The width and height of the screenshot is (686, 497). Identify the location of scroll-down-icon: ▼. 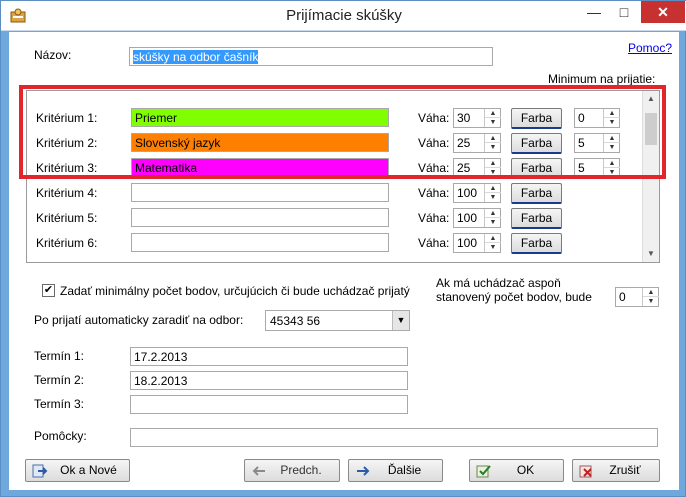
(651, 254).